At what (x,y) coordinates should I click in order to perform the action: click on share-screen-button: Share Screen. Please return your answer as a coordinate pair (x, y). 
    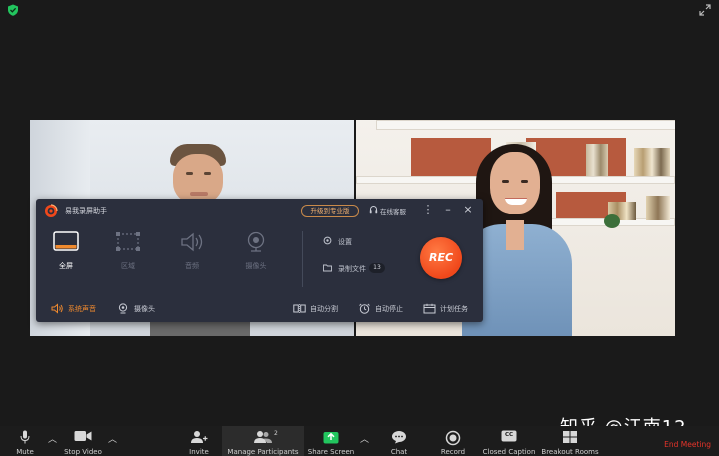
    Looking at the image, I should click on (331, 441).